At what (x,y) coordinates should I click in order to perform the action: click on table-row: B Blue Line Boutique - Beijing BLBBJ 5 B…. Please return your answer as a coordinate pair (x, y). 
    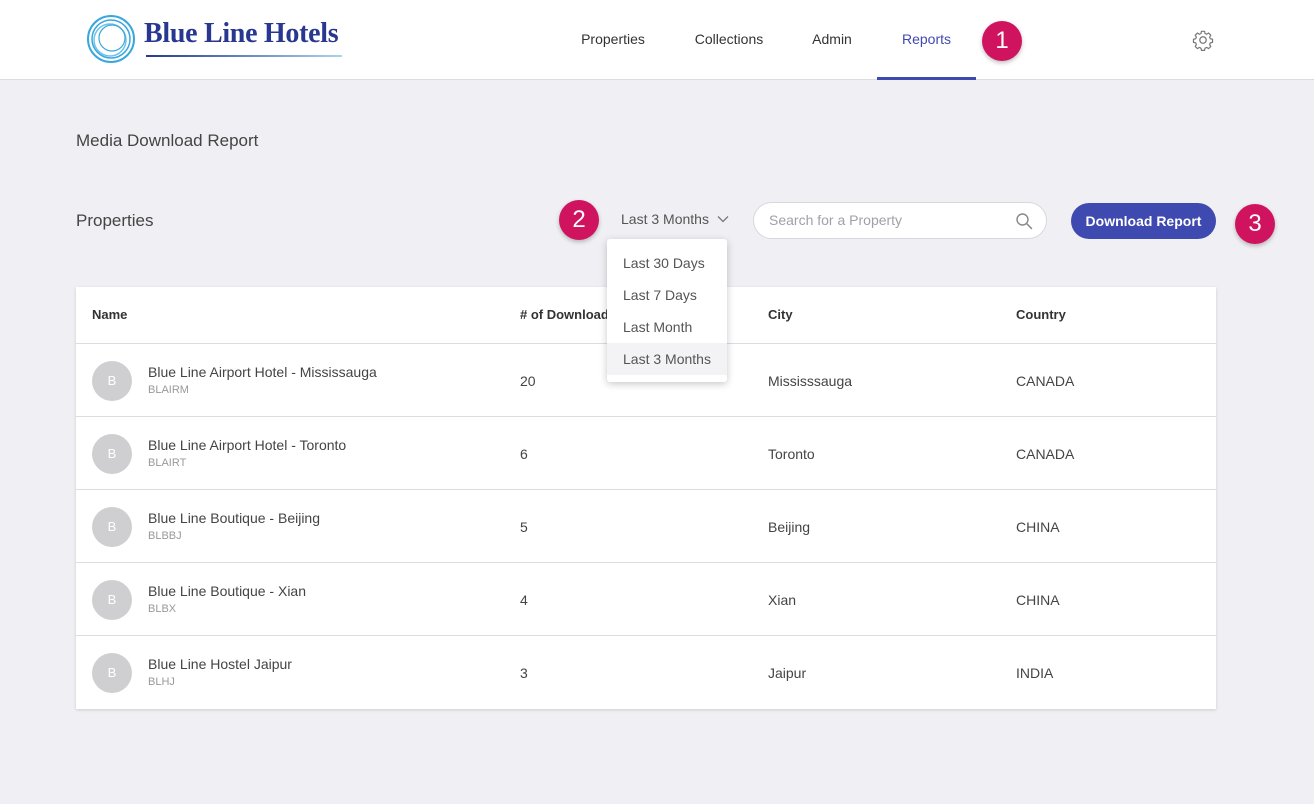
    Looking at the image, I should click on (646, 526).